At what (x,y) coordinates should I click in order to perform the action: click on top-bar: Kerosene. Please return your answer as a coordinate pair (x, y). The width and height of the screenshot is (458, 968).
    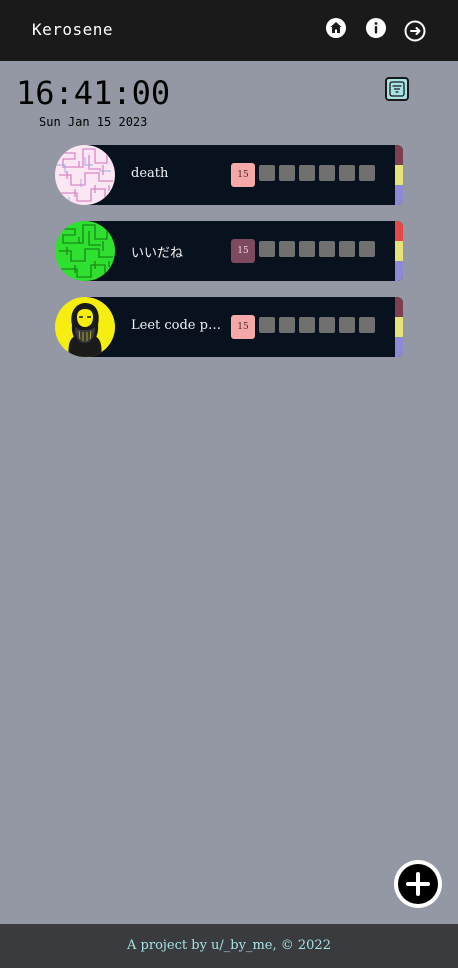
    Looking at the image, I should click on (229, 30).